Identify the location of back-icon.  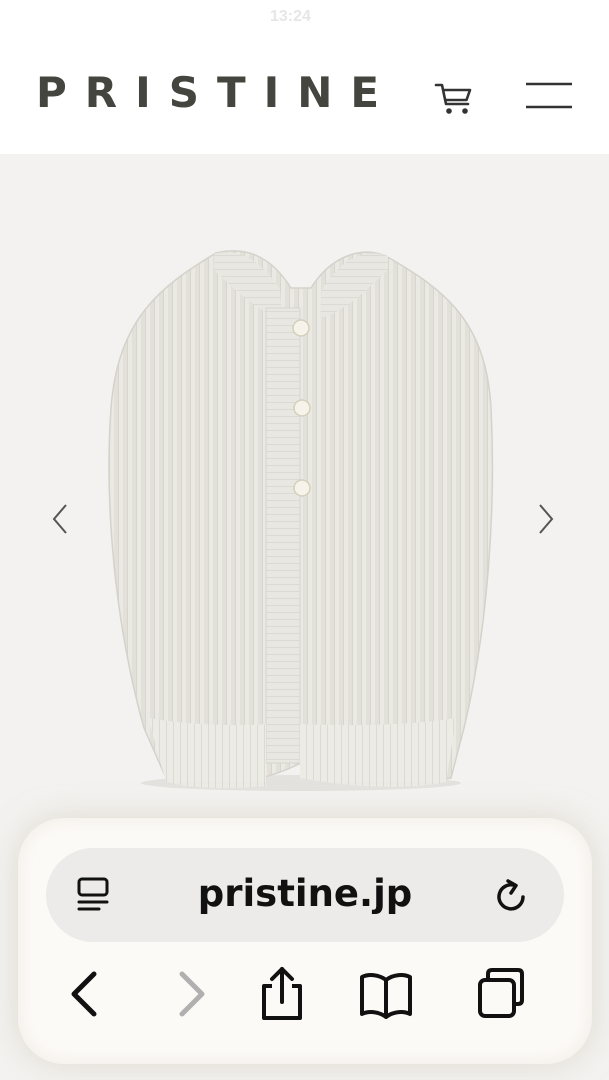
(84, 994).